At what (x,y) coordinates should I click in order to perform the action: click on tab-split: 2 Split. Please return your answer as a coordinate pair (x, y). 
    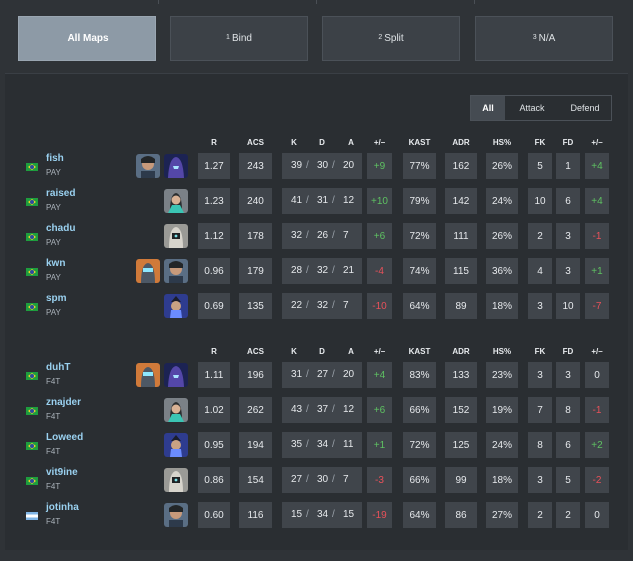
    Looking at the image, I should click on (391, 38).